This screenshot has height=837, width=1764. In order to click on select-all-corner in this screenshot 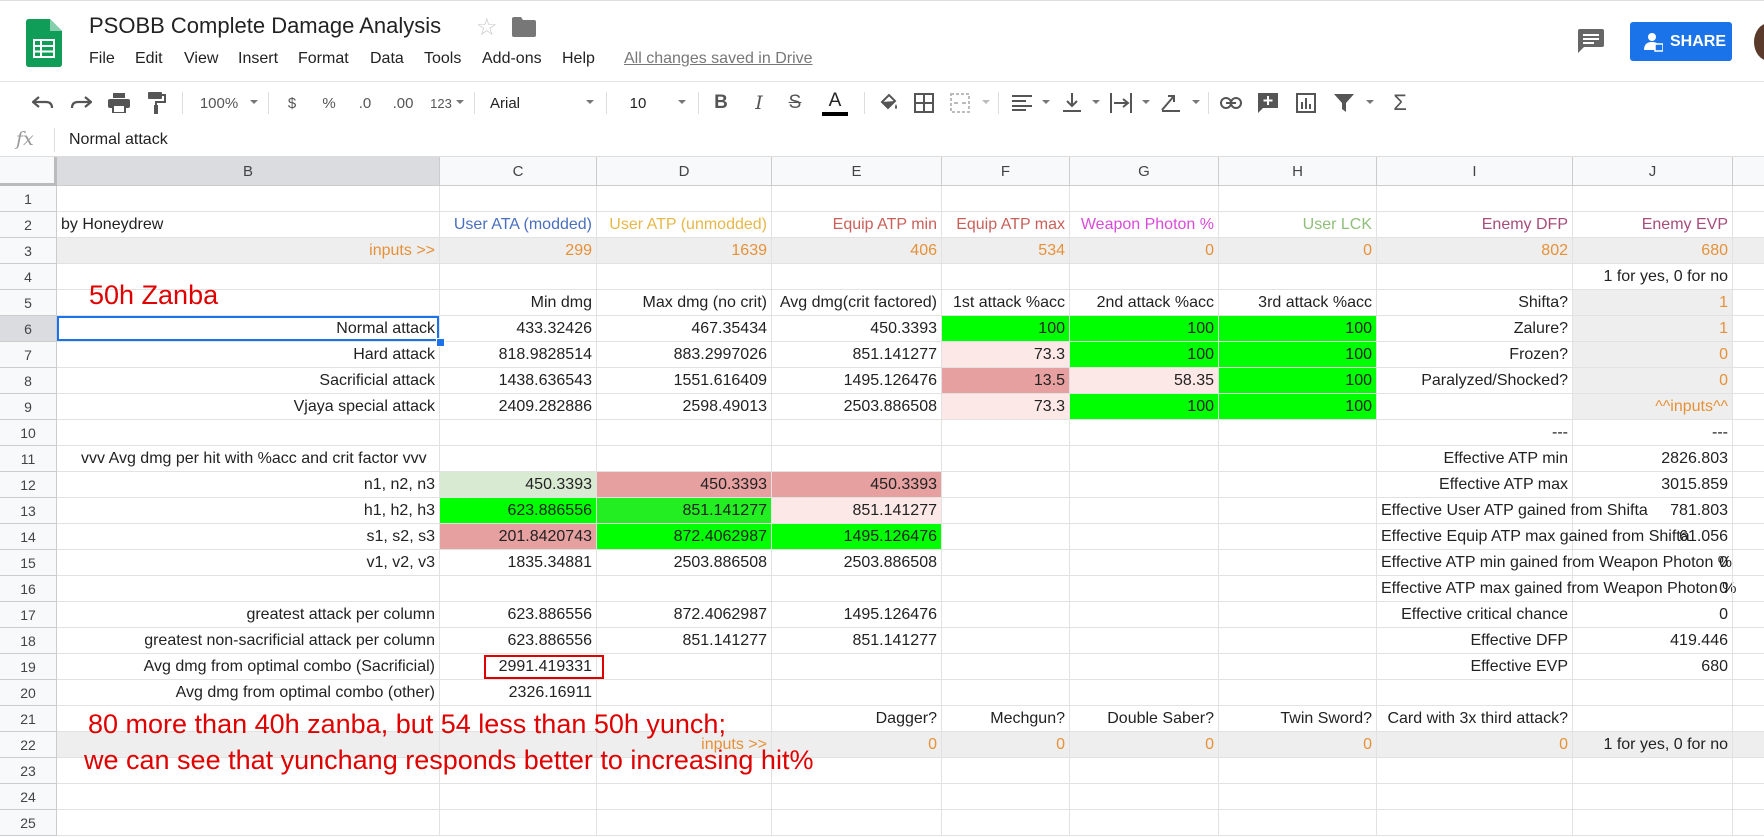, I will do `click(28, 171)`.